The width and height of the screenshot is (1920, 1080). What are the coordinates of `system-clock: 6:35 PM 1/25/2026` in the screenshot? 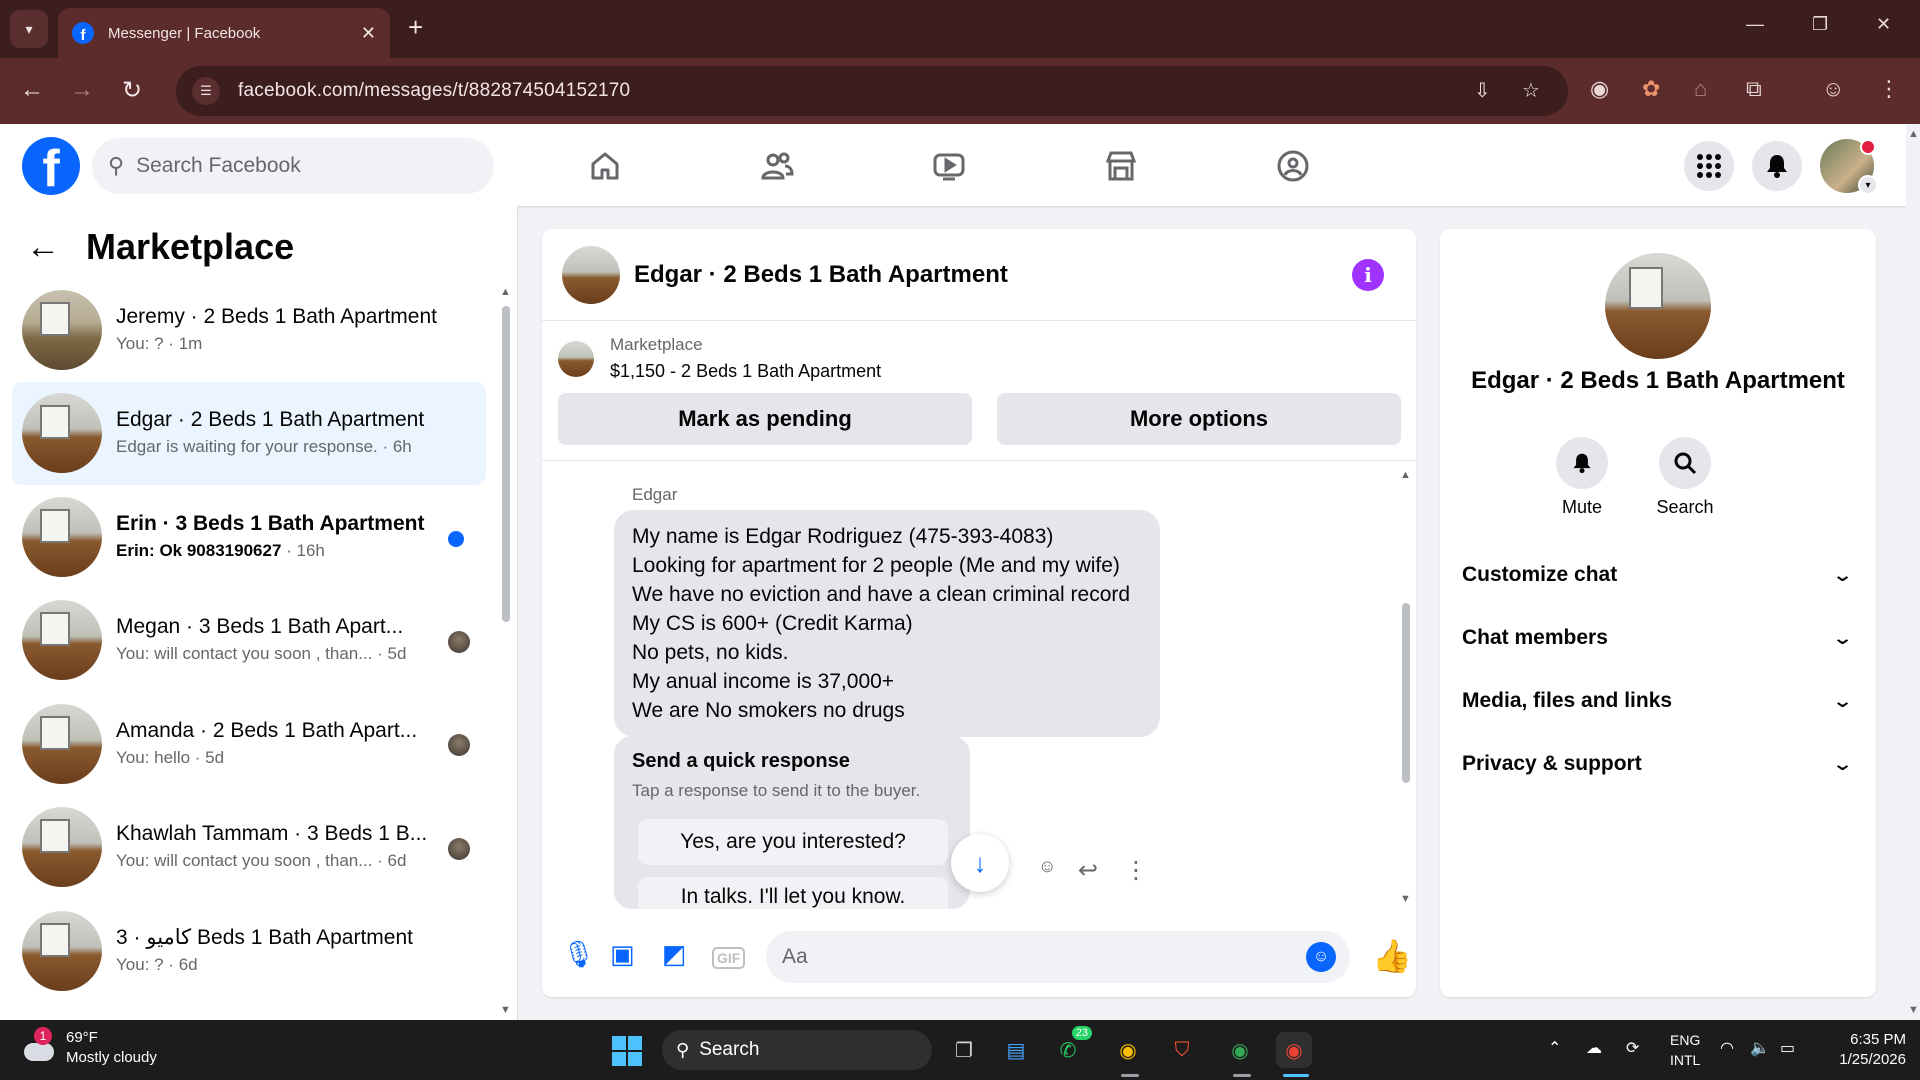 It's located at (1866, 1050).